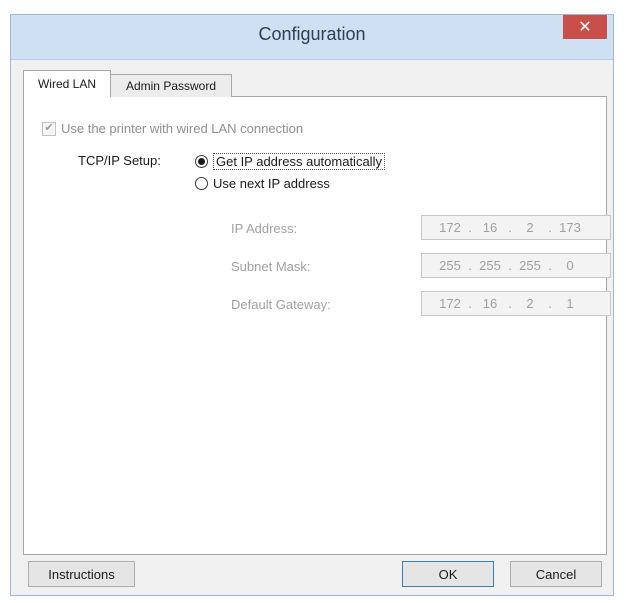 This screenshot has width=626, height=603. What do you see at coordinates (281, 304) in the screenshot?
I see `default-gateway-label: Default Gateway:` at bounding box center [281, 304].